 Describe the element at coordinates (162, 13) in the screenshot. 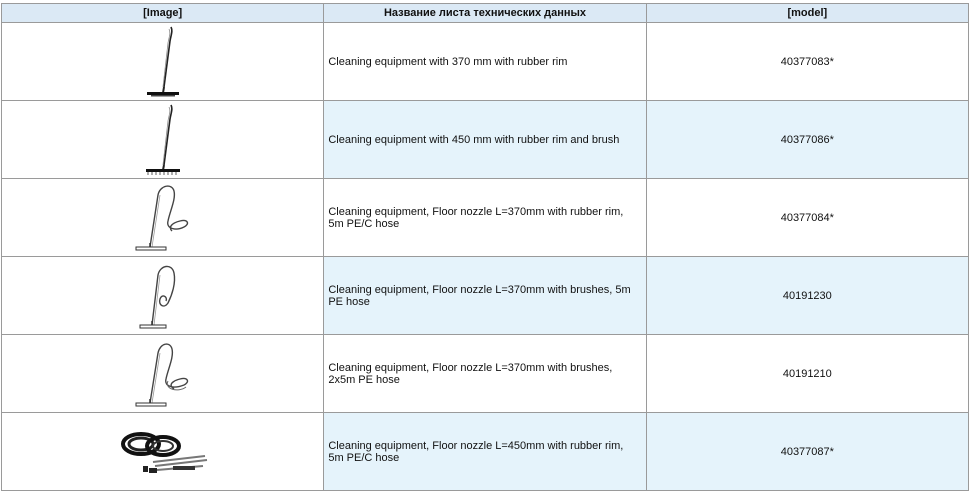

I see `header-image: [Image]` at that location.